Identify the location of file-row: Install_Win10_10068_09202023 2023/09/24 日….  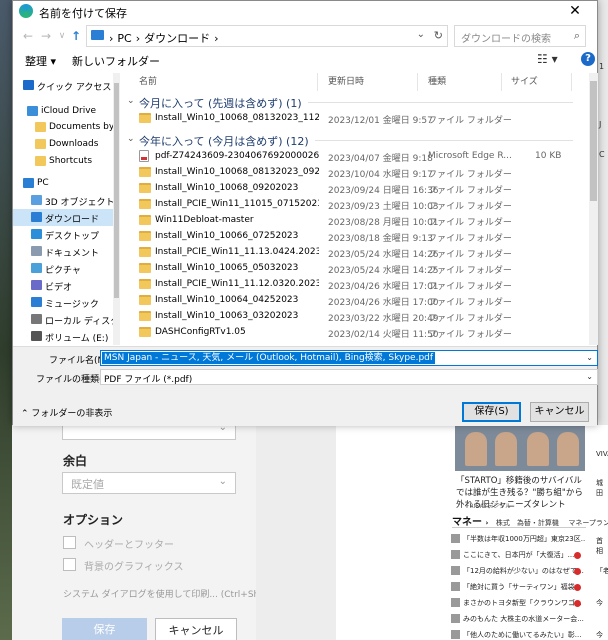
(356, 188).